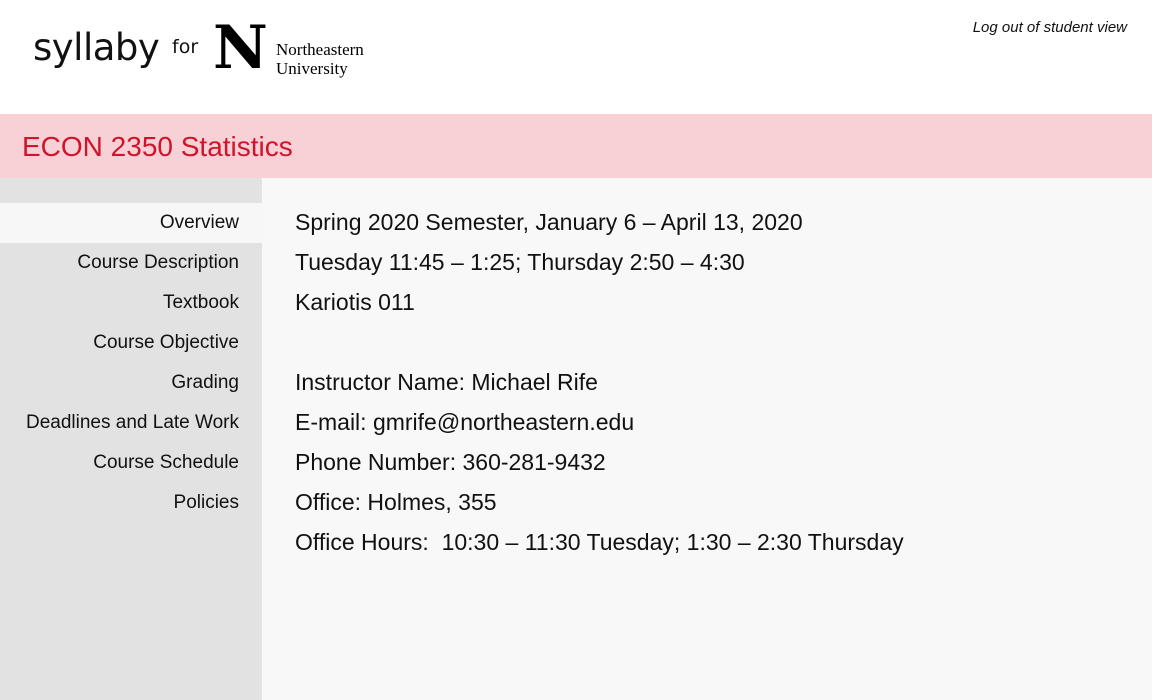 The image size is (1152, 700). I want to click on northeastern-n-icon: N, so click(240, 48).